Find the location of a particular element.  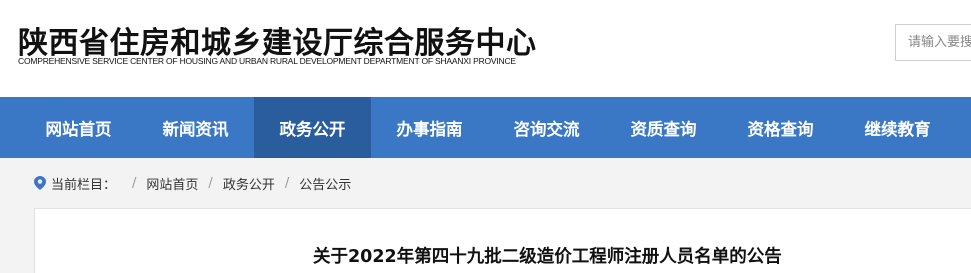

breadcrumb-item-announcements: 公告公示 is located at coordinates (325, 183).